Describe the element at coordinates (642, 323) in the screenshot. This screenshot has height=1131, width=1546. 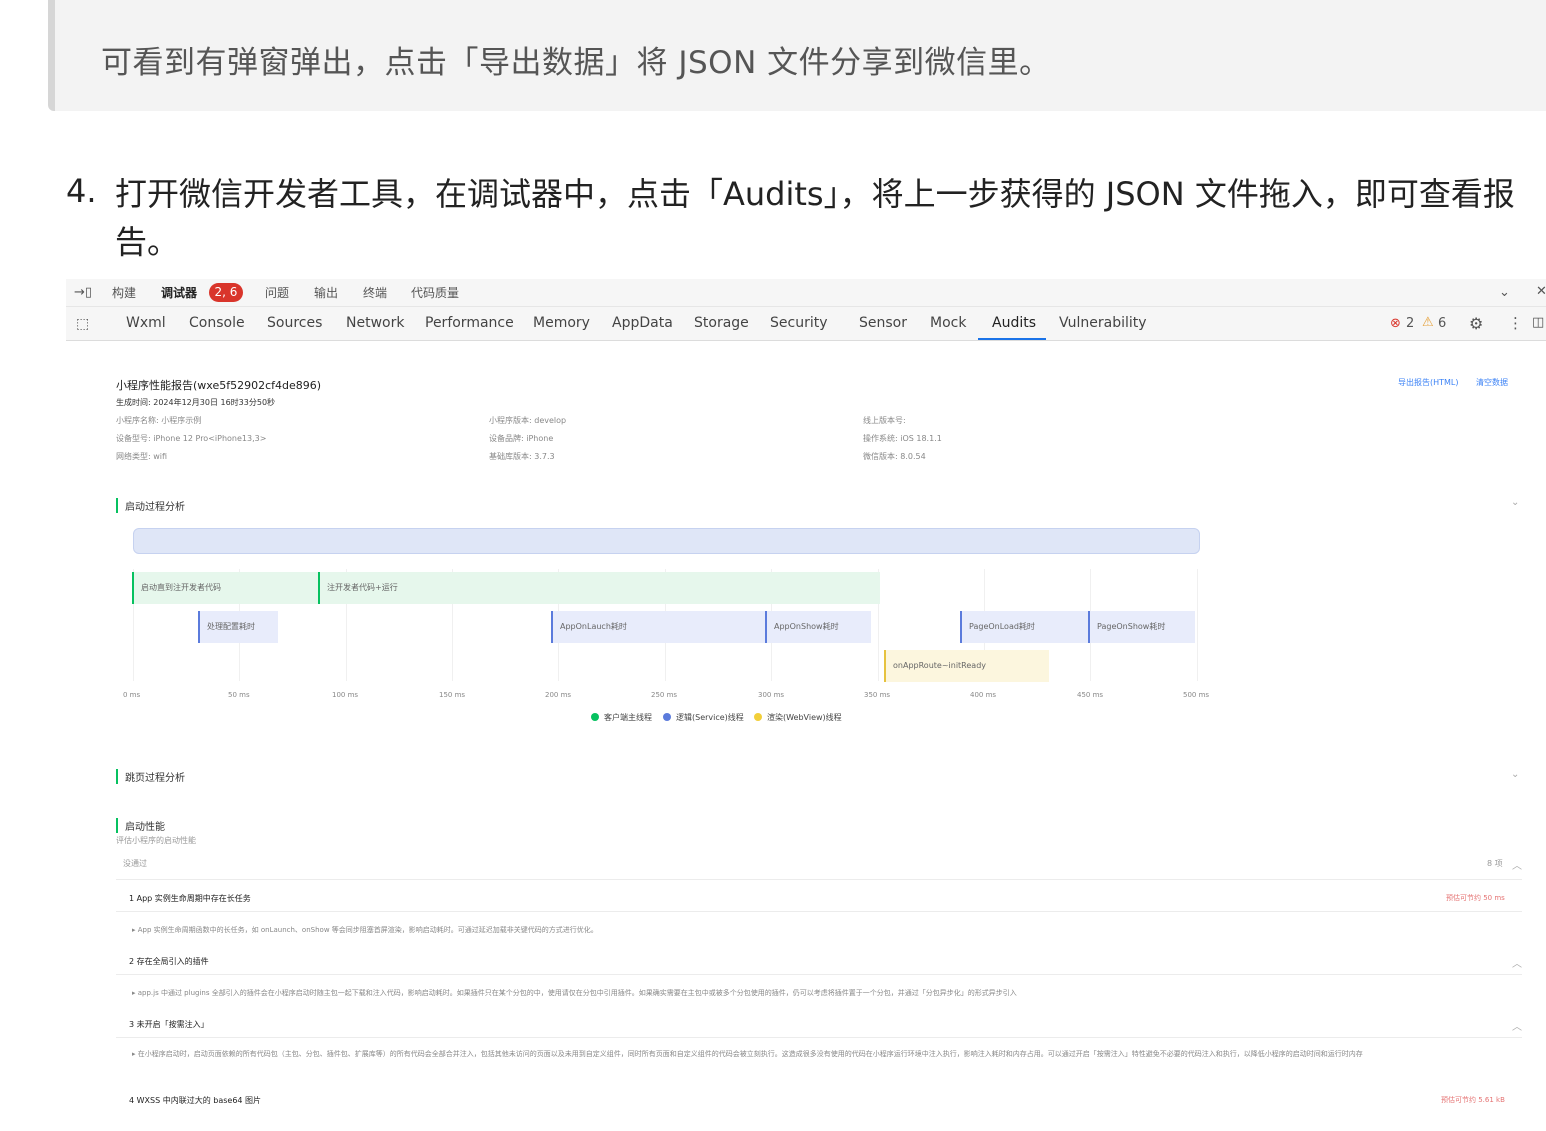
I see `panel-tab-appdata: AppData` at that location.